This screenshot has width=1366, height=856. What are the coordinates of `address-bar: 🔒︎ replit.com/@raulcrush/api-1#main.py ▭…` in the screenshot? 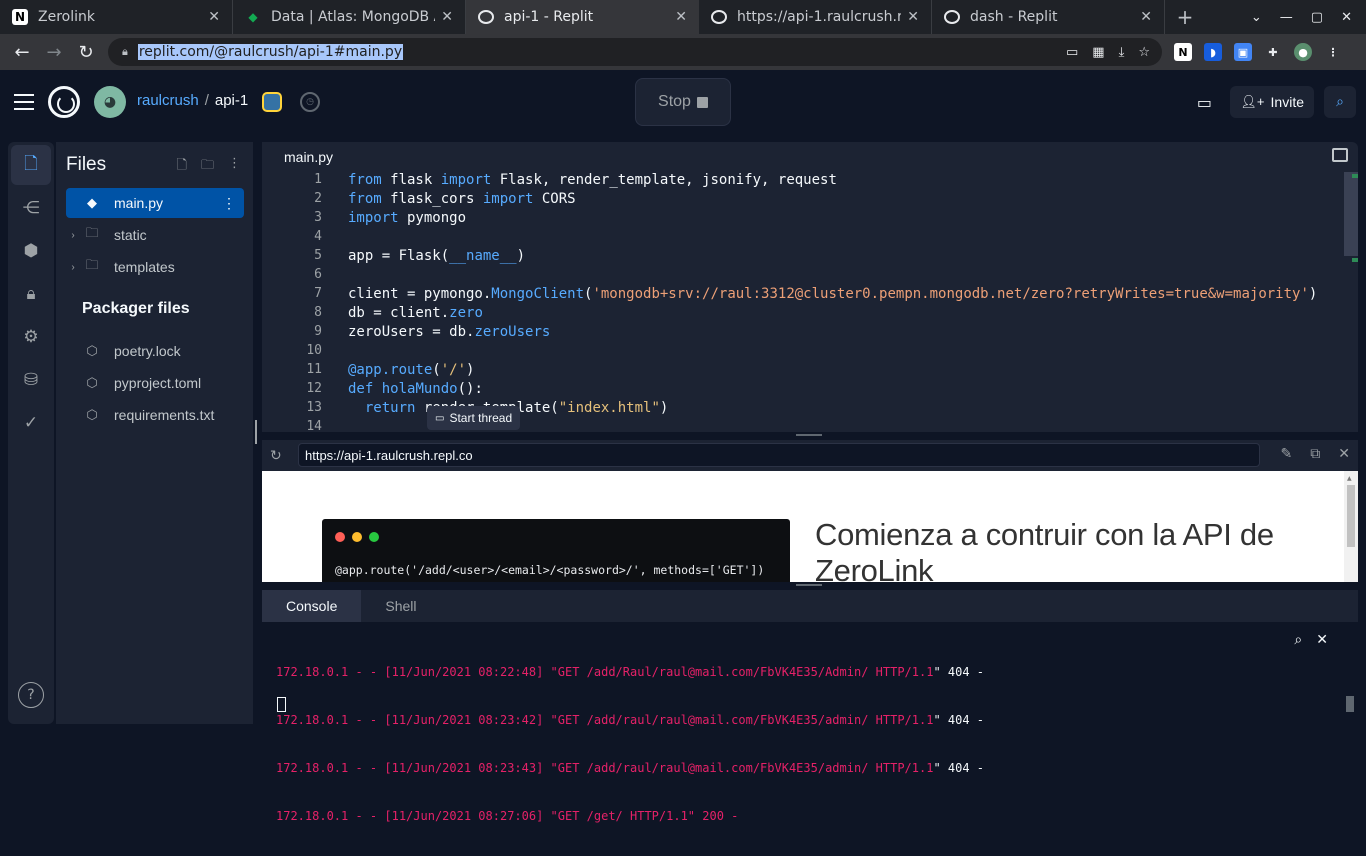 It's located at (635, 52).